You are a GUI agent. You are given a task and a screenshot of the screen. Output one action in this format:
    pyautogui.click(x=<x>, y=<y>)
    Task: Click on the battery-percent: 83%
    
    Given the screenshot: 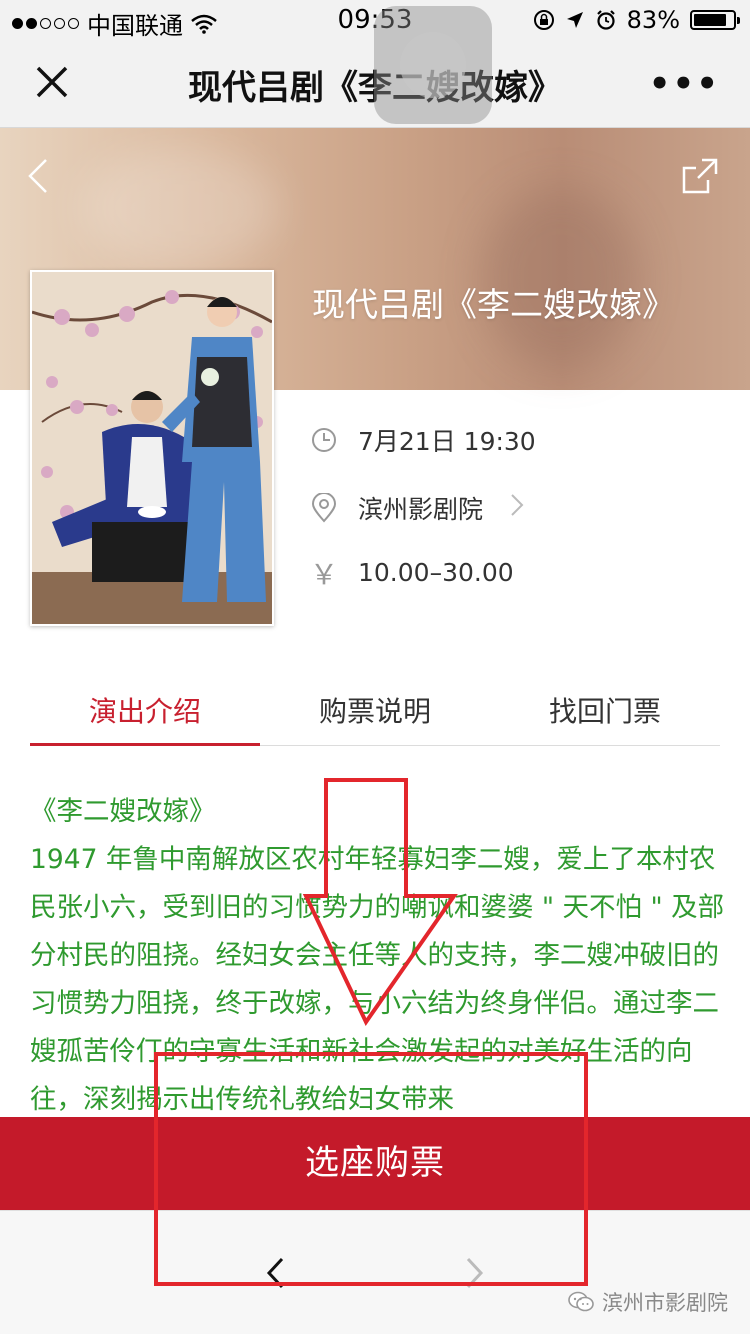 What is the action you would take?
    pyautogui.click(x=653, y=20)
    